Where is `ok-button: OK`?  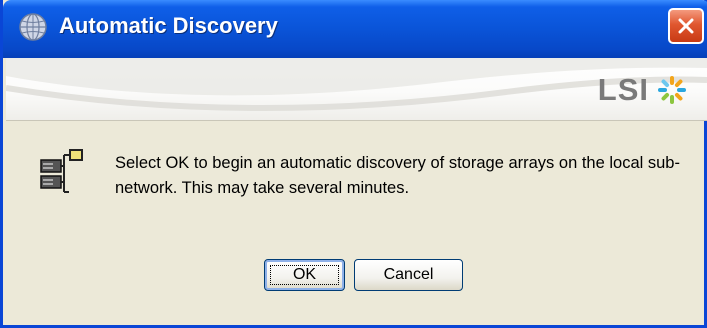
ok-button: OK is located at coordinates (304, 275).